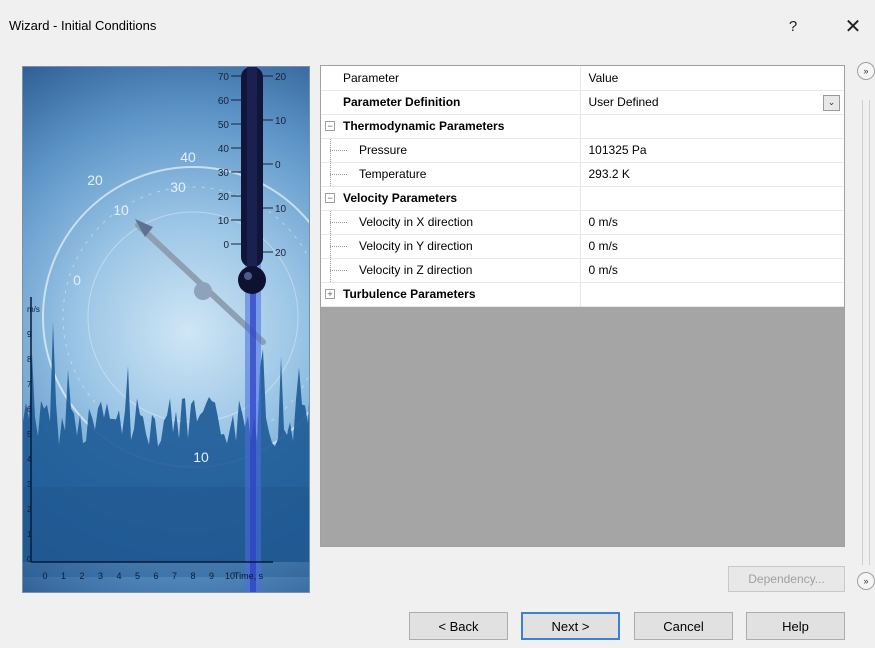 Image resolution: width=875 pixels, height=648 pixels. I want to click on bottom-axis-label: 4, so click(118, 576).